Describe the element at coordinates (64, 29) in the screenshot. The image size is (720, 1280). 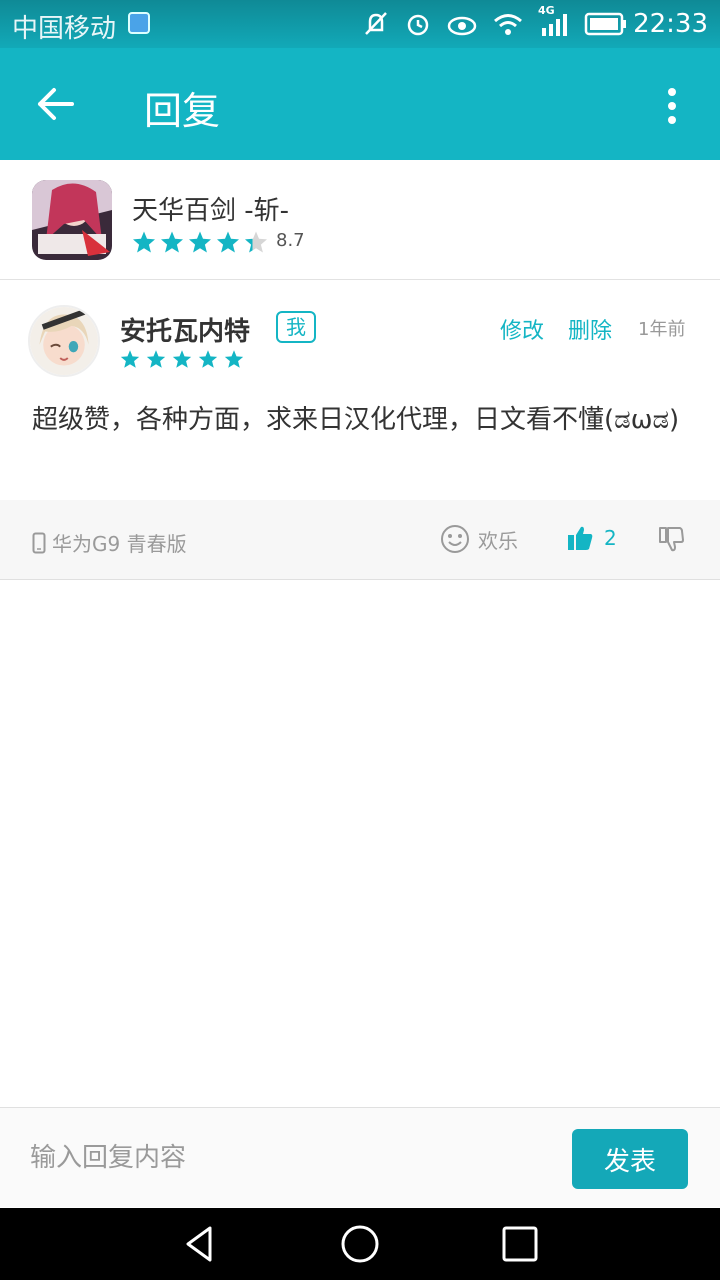
I see `carrier-name: 中国移动` at that location.